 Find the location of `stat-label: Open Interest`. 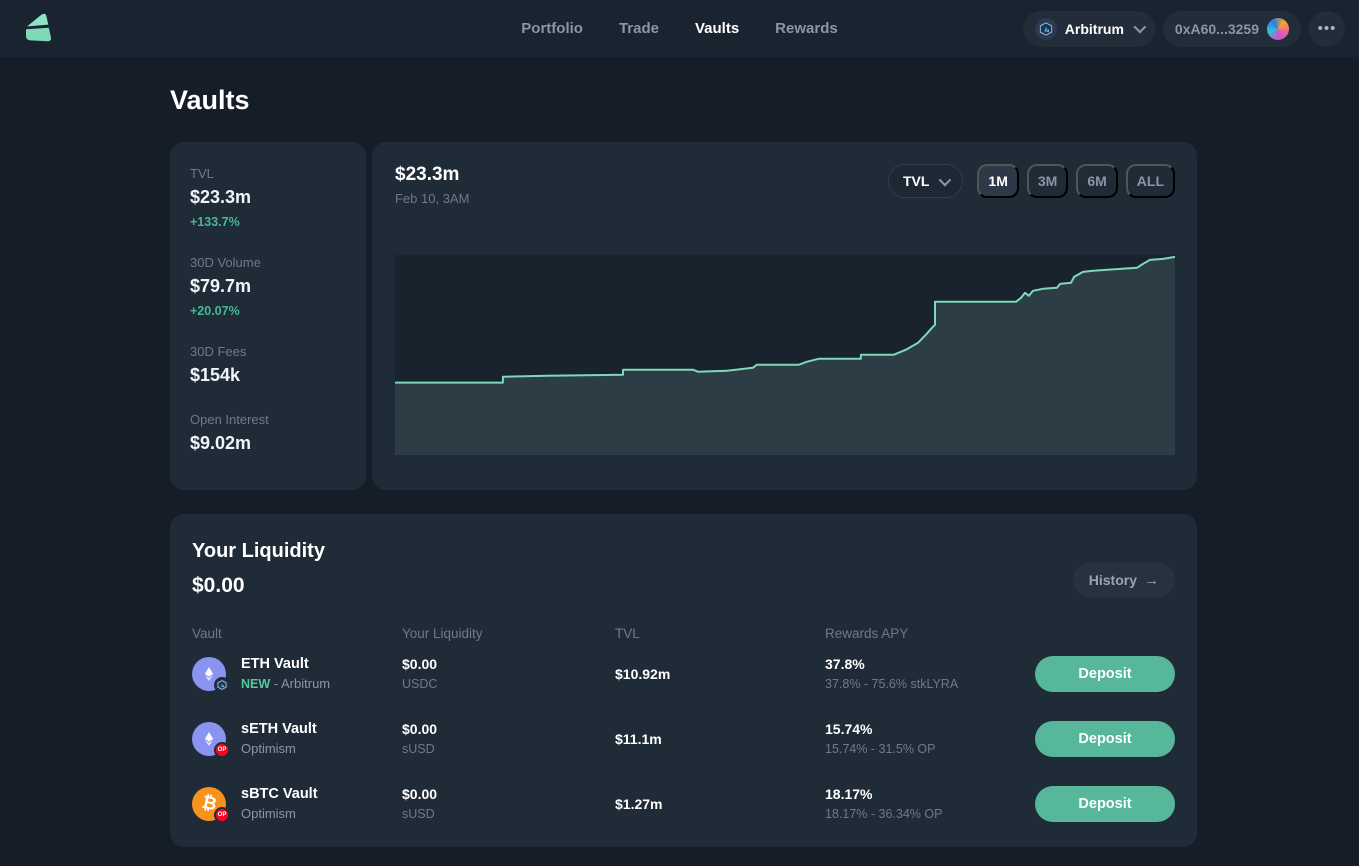

stat-label: Open Interest is located at coordinates (229, 419).